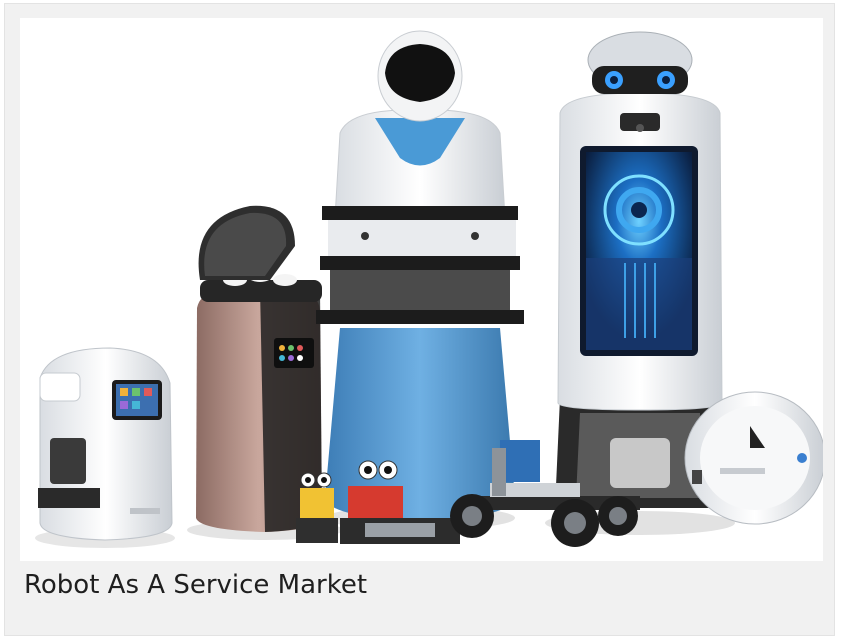  I want to click on vacuum-robot, so click(753, 458).